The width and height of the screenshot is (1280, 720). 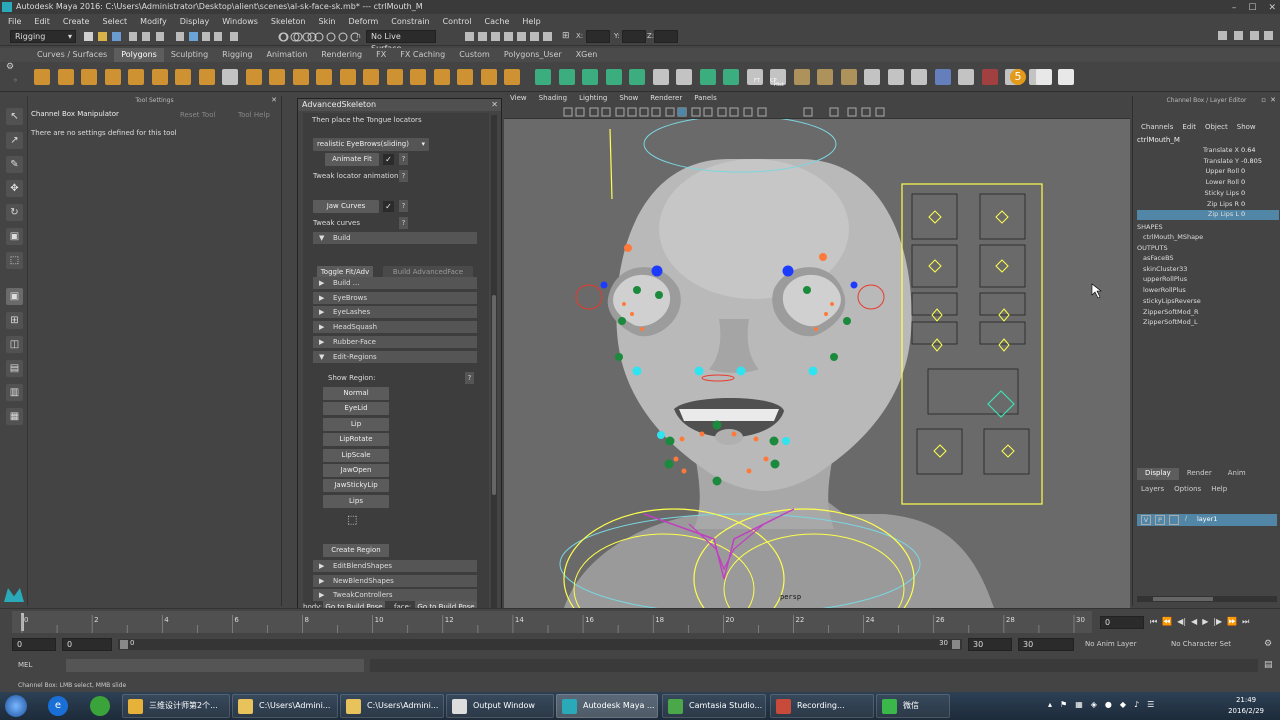 What do you see at coordinates (10, 67) in the screenshot?
I see `shelf-settings-icon: ⚙` at bounding box center [10, 67].